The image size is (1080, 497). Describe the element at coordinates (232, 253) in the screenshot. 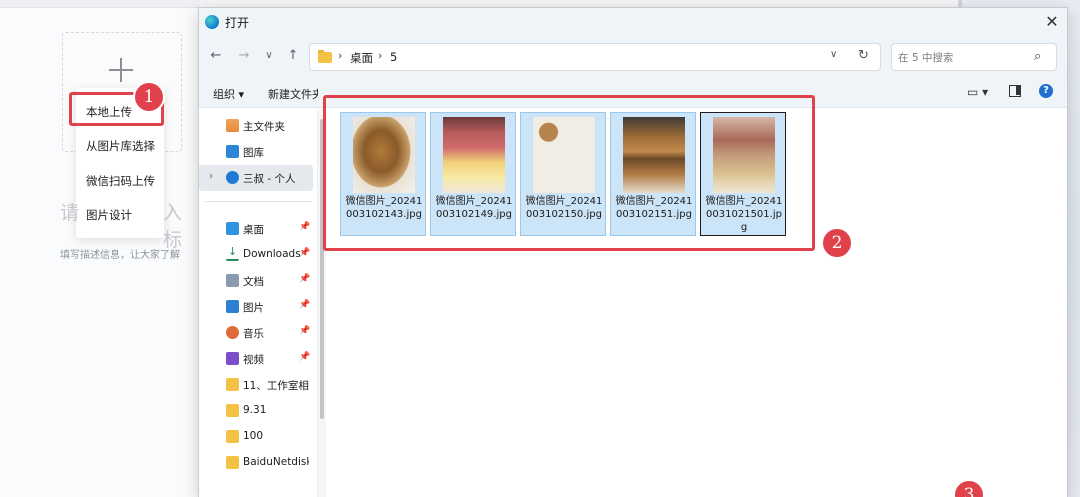

I see `download-icon` at that location.